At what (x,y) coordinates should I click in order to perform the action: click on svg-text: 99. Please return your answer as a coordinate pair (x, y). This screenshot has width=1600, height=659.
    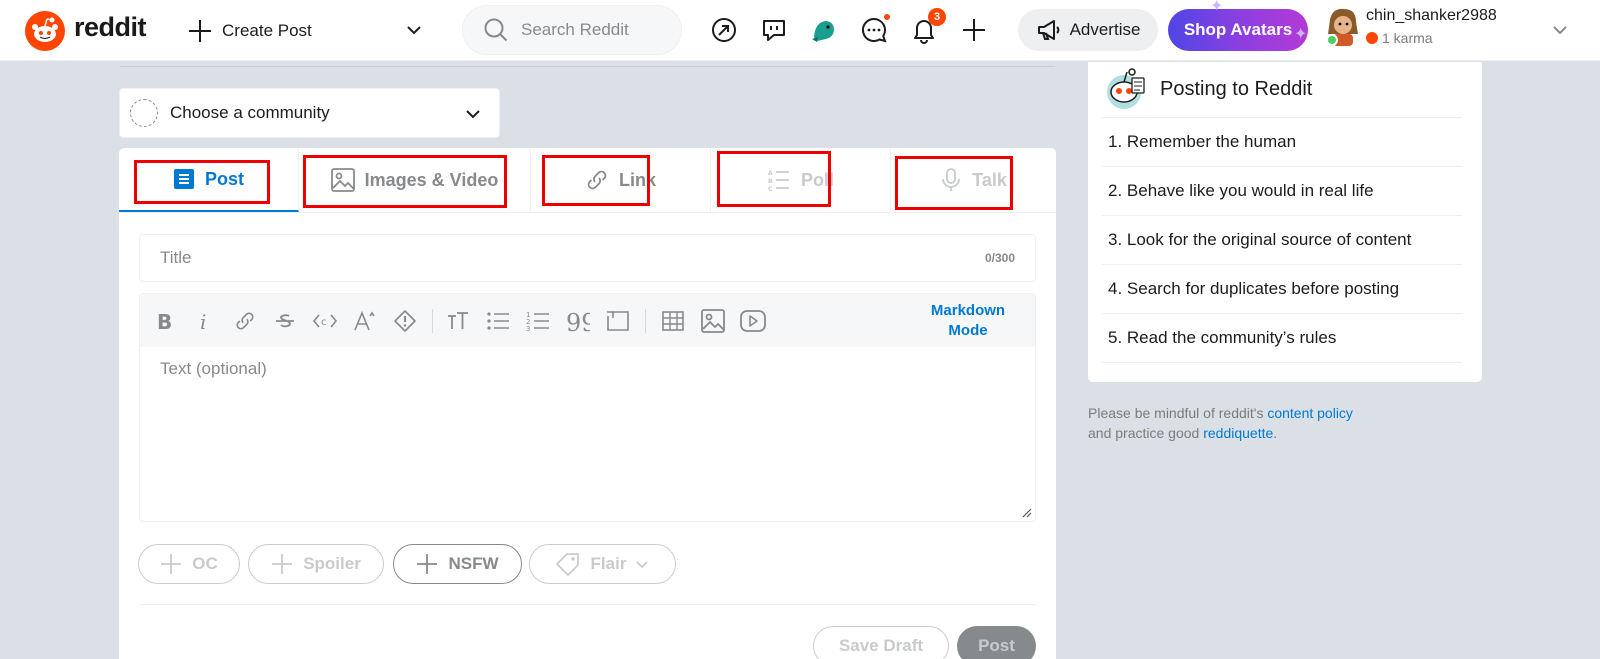
    Looking at the image, I should click on (578, 321).